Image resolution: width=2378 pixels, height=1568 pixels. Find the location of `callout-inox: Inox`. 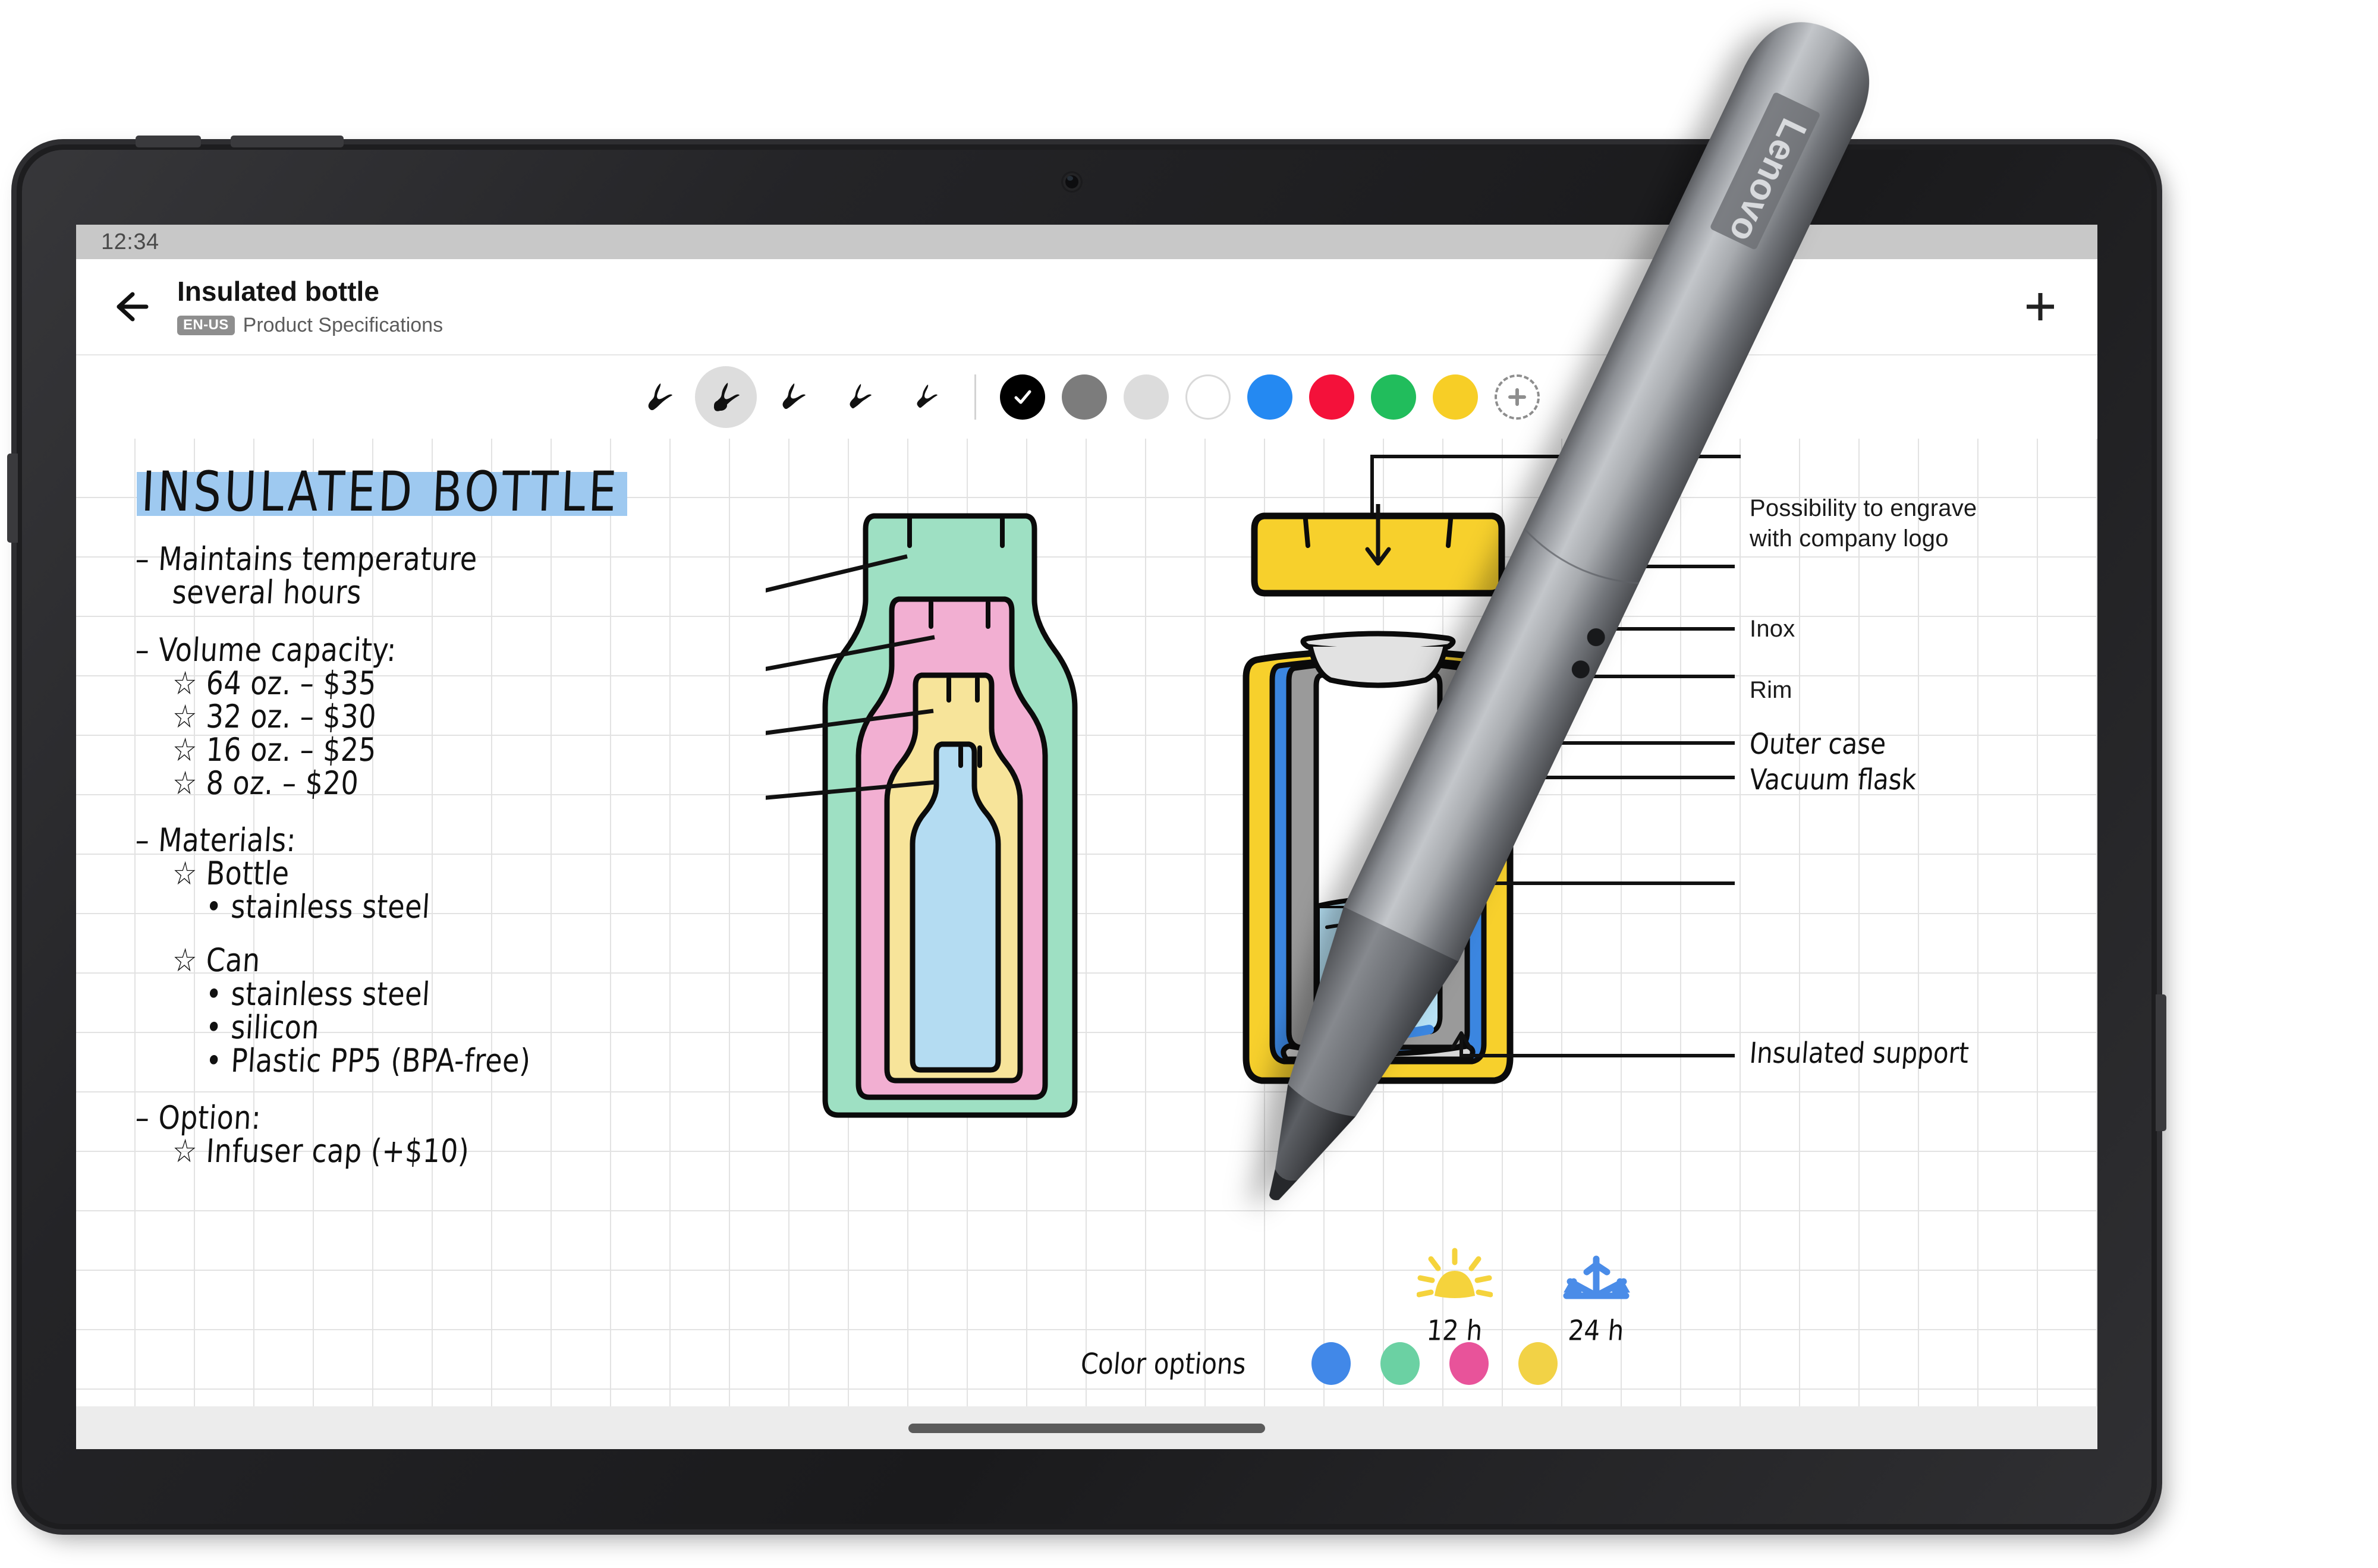

callout-inox: Inox is located at coordinates (1772, 629).